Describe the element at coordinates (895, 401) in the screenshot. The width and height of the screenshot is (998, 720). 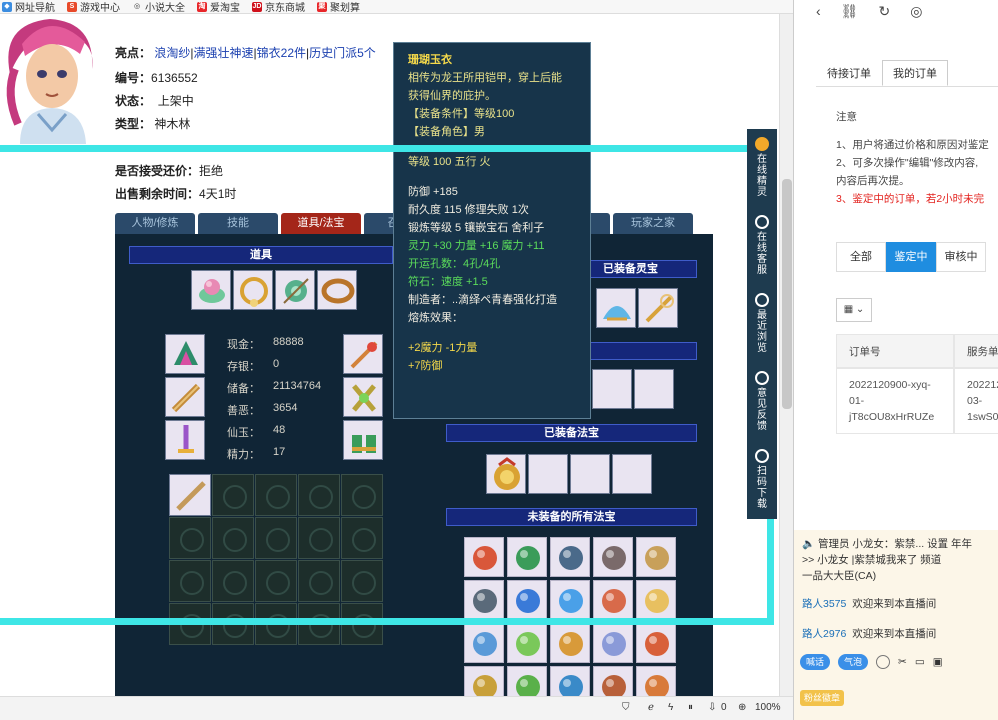
I see `table-row-order: 2022120900-xyq- 01- jT8cOU8xHrRUZe` at that location.